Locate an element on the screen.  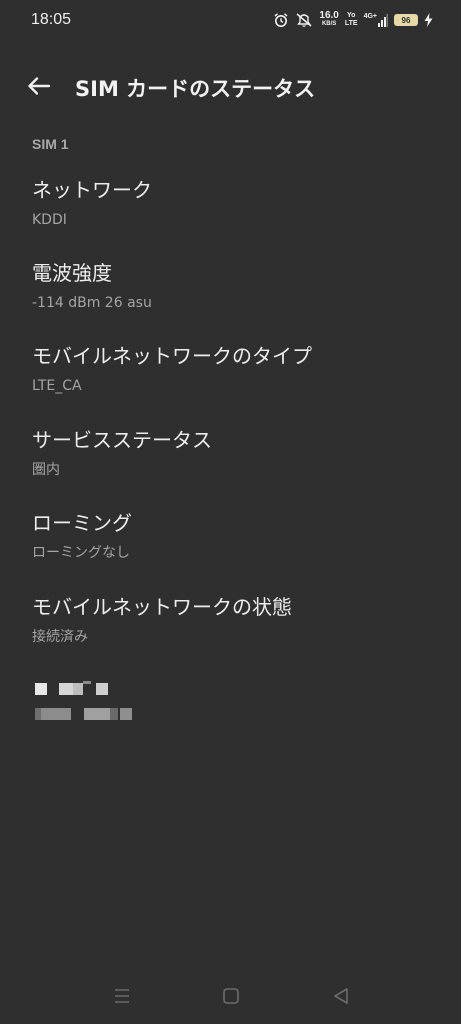
net-speed-value: 16.0 is located at coordinates (329, 15).